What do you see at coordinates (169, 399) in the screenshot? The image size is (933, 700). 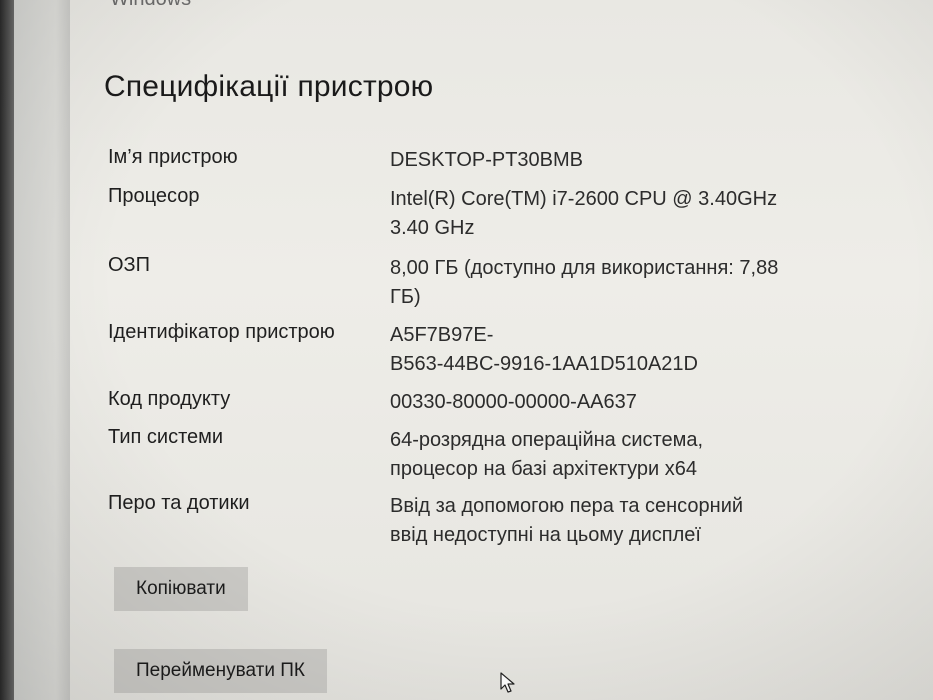 I see `spec-label-product-id: Код продукту` at bounding box center [169, 399].